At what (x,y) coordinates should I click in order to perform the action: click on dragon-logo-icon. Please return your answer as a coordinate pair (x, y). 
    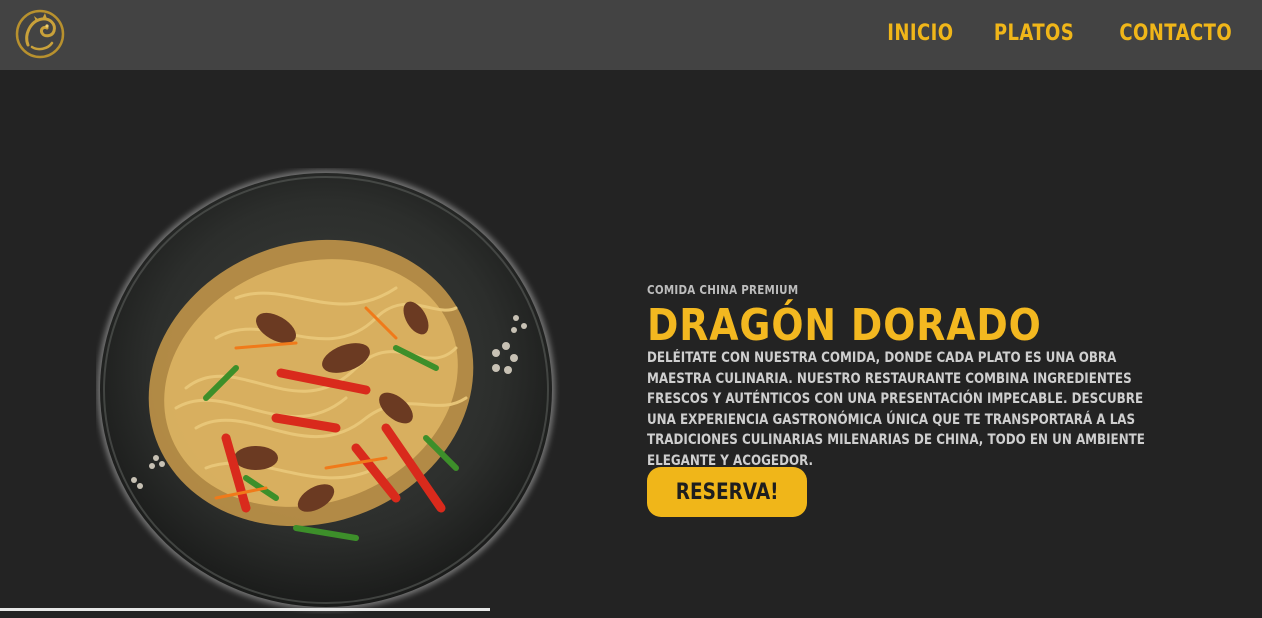
    Looking at the image, I should click on (40, 34).